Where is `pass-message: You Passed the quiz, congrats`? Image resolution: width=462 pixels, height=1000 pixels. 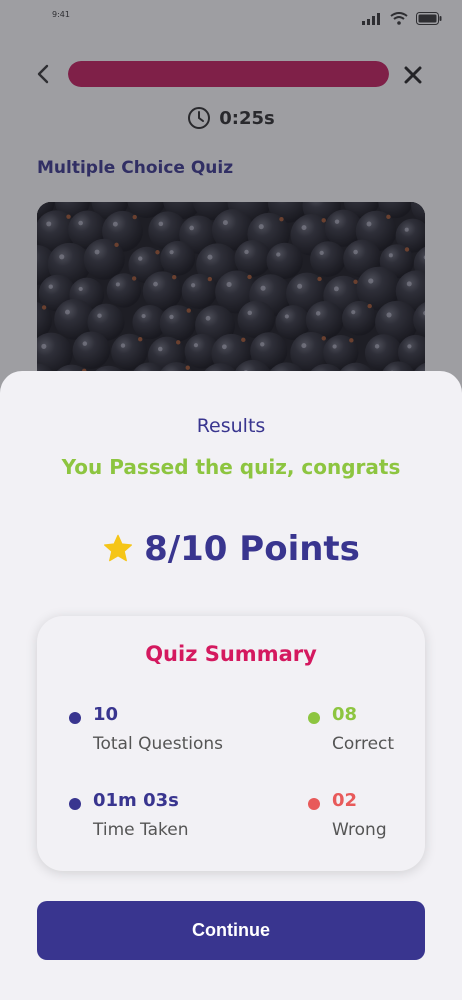
pass-message: You Passed the quiz, congrats is located at coordinates (231, 467).